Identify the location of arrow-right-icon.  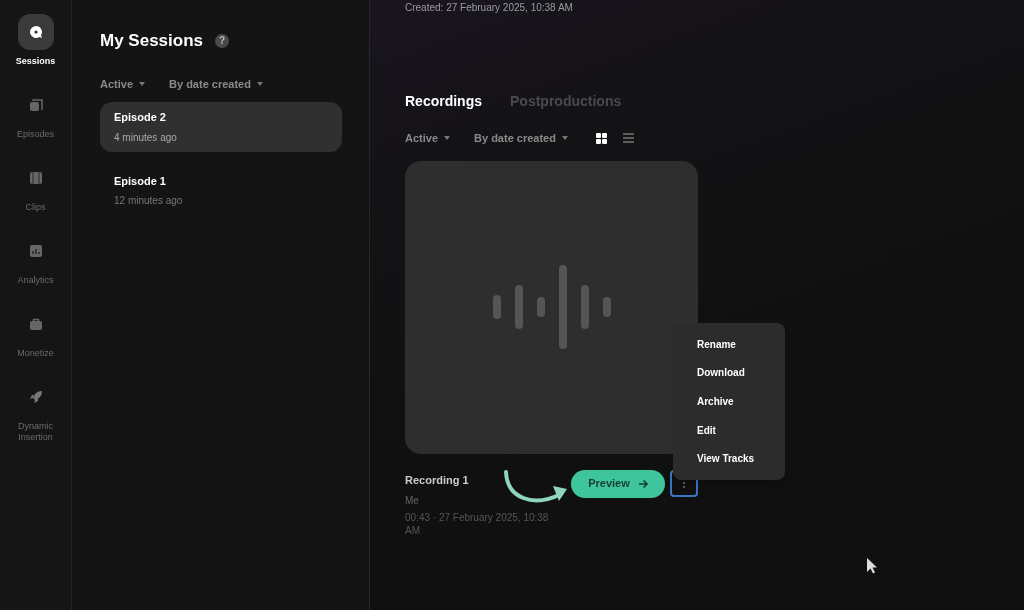
(642, 483).